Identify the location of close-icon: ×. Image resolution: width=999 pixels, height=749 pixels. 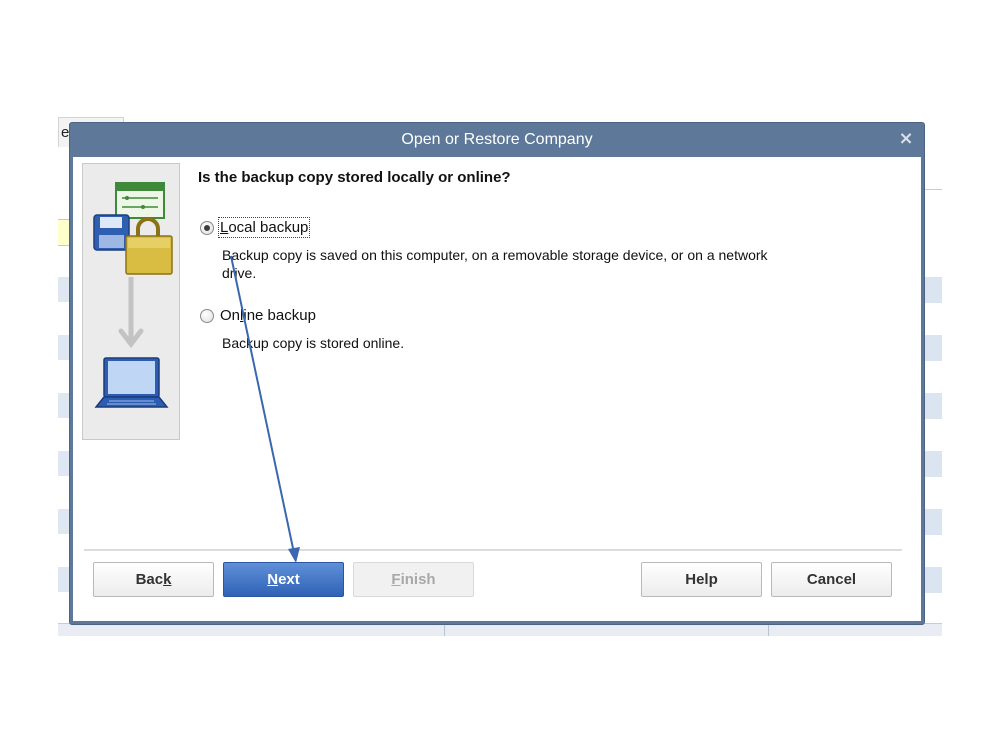
(906, 139).